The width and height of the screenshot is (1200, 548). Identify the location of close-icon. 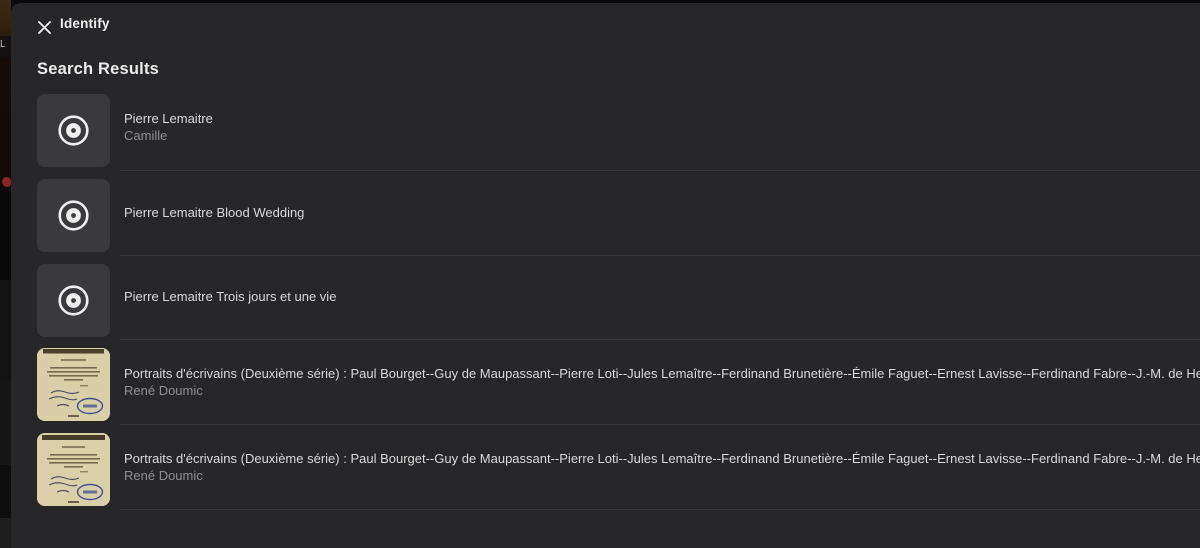
(44, 27).